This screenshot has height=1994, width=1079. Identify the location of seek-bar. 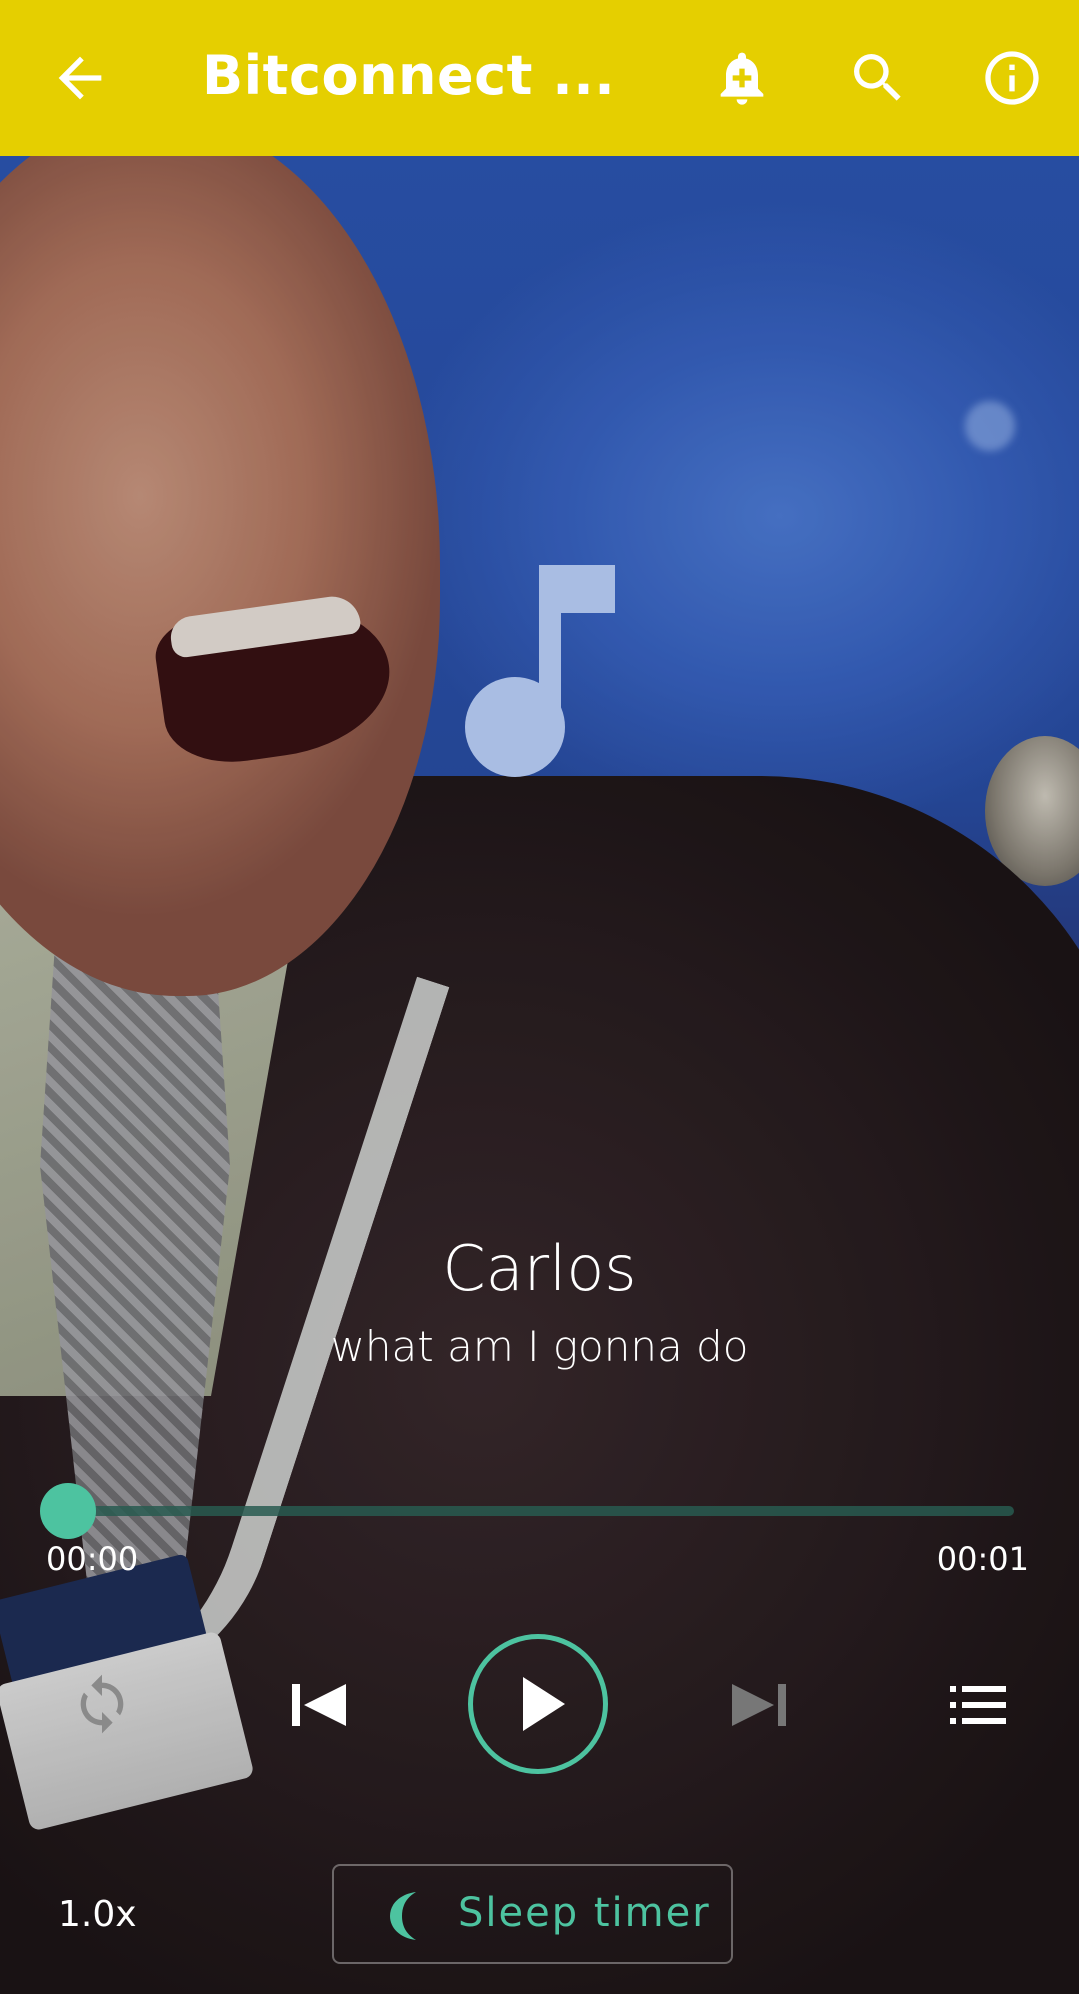
(541, 1511).